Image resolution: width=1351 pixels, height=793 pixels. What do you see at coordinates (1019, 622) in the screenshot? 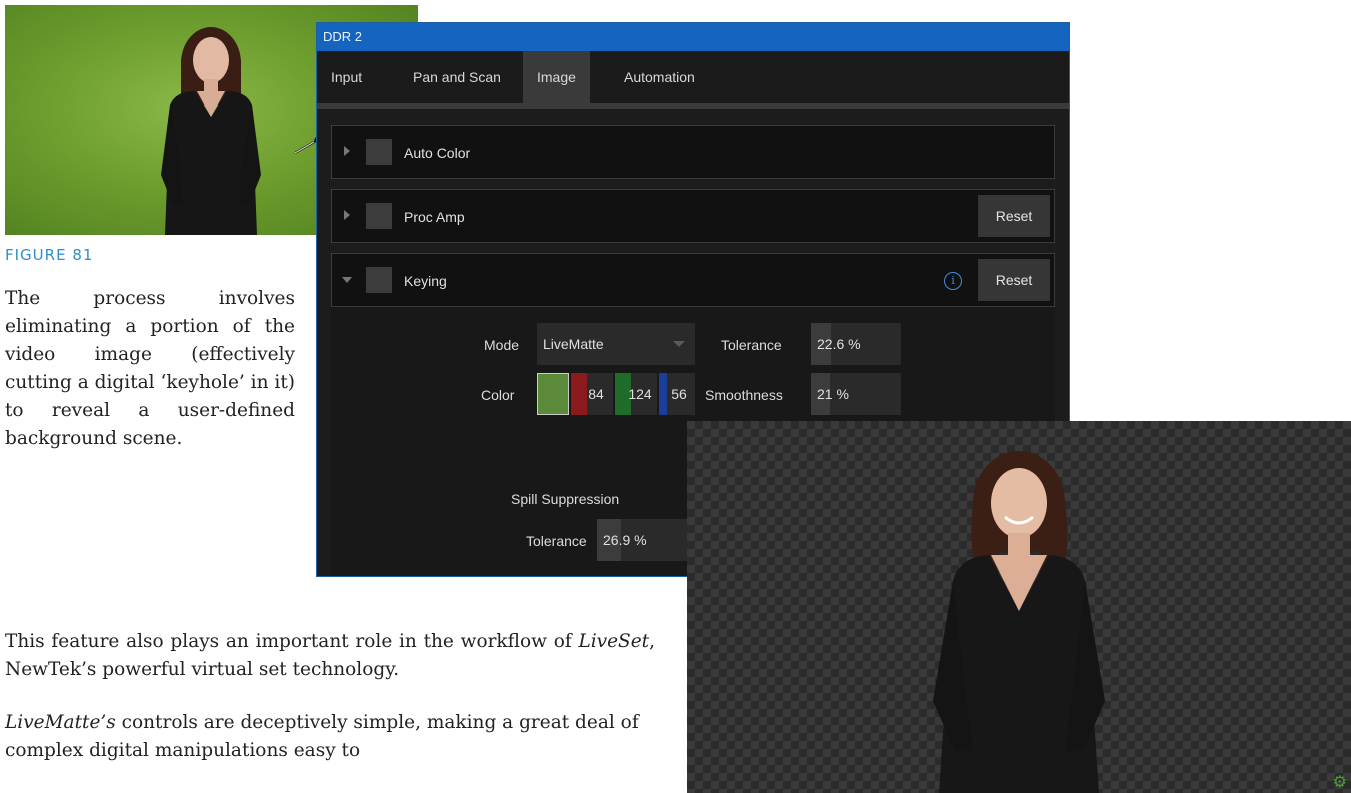
I see `presenter-figure` at bounding box center [1019, 622].